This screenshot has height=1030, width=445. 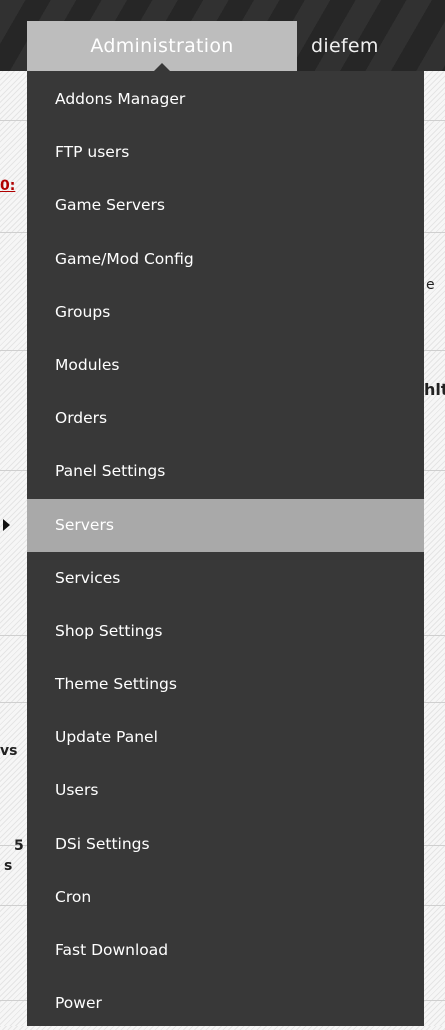 What do you see at coordinates (225, 205) in the screenshot?
I see `menu-item-game-servers: Game Servers` at bounding box center [225, 205].